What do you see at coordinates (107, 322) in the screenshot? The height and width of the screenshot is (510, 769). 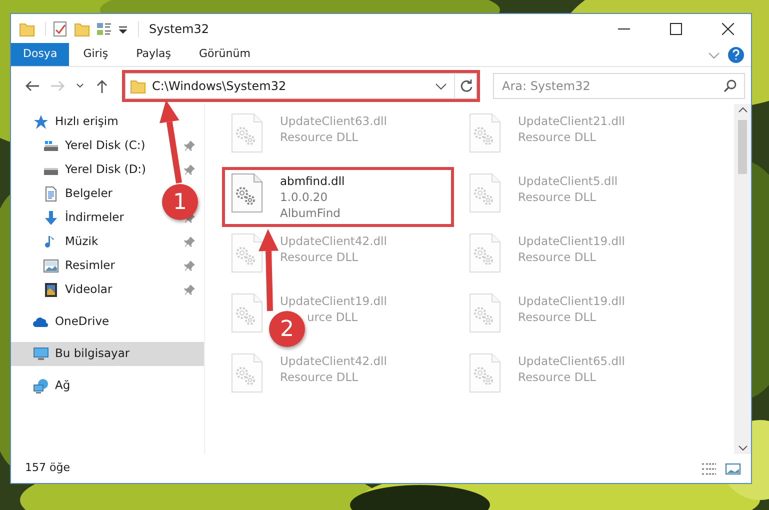 I see `nav-item: OneDrive` at bounding box center [107, 322].